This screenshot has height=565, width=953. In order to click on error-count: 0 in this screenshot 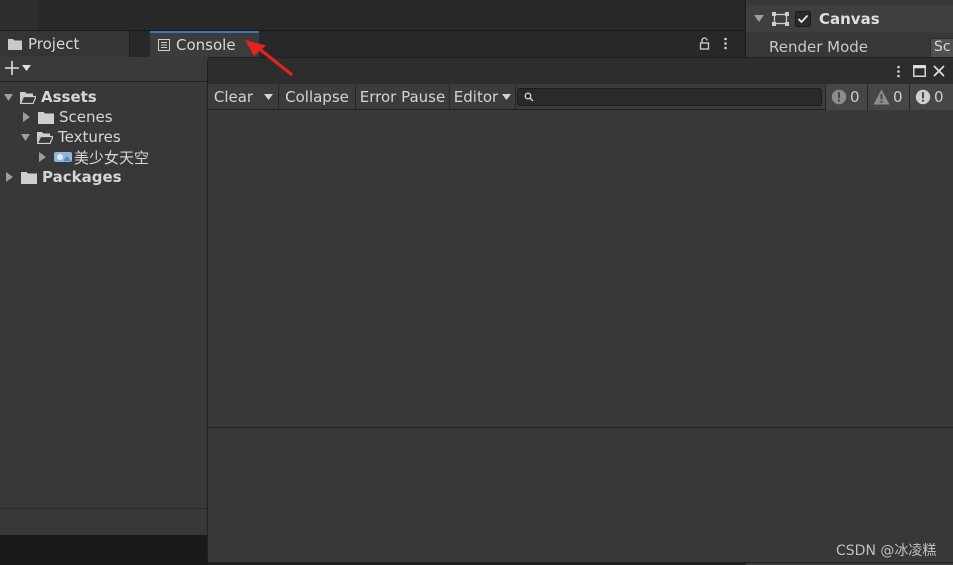, I will do `click(939, 97)`.